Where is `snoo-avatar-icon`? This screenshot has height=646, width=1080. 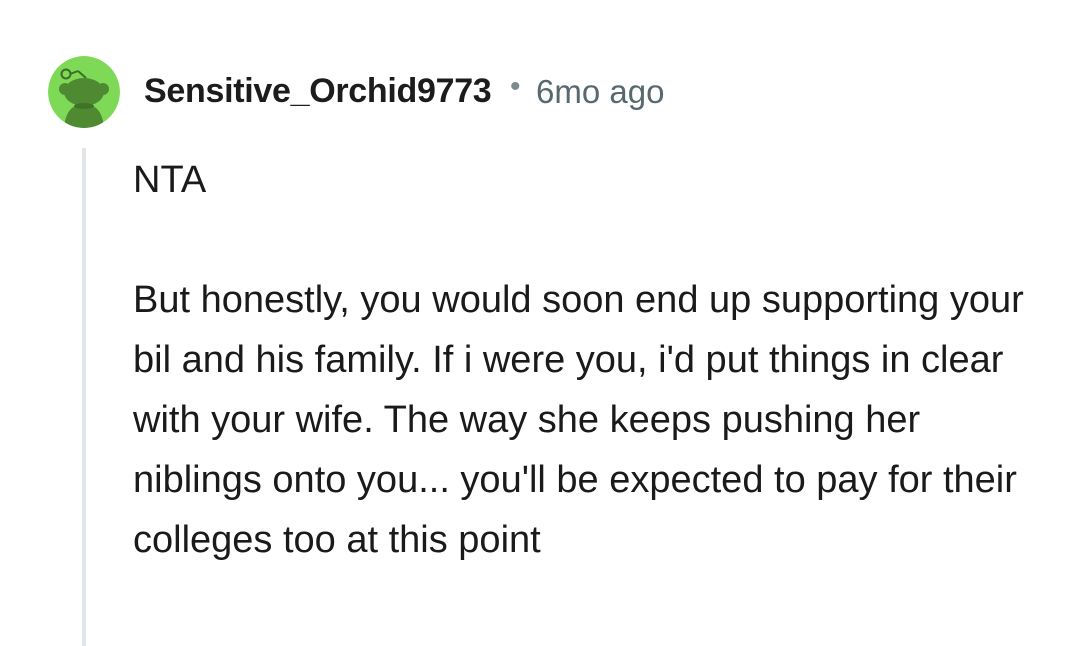
snoo-avatar-icon is located at coordinates (84, 92).